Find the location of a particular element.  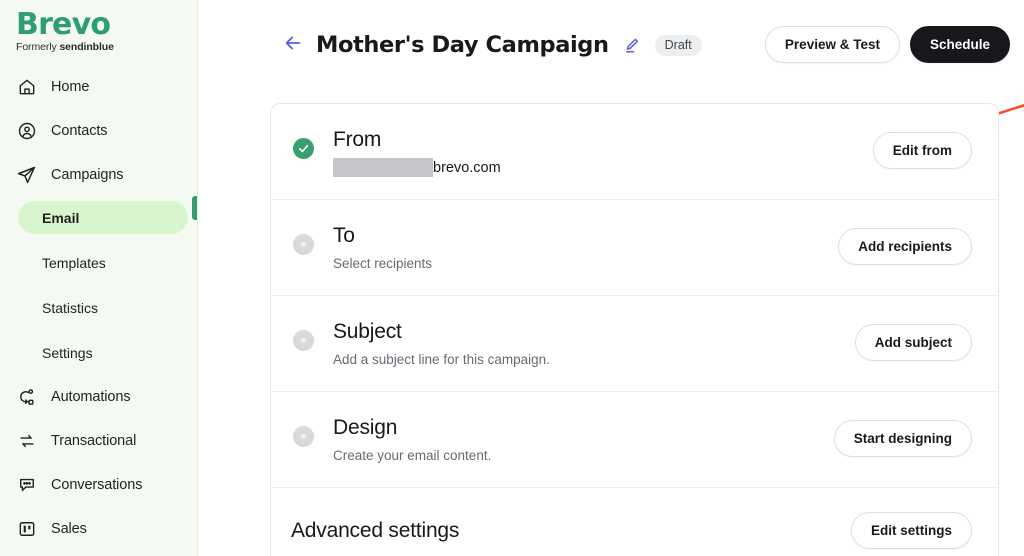

card-row-action: Add recipients is located at coordinates (905, 246).